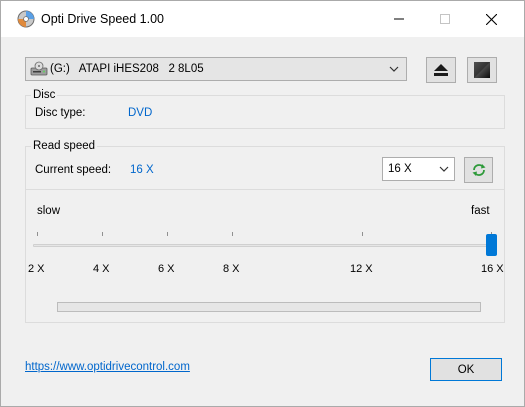  I want to click on refresh-button, so click(478, 170).